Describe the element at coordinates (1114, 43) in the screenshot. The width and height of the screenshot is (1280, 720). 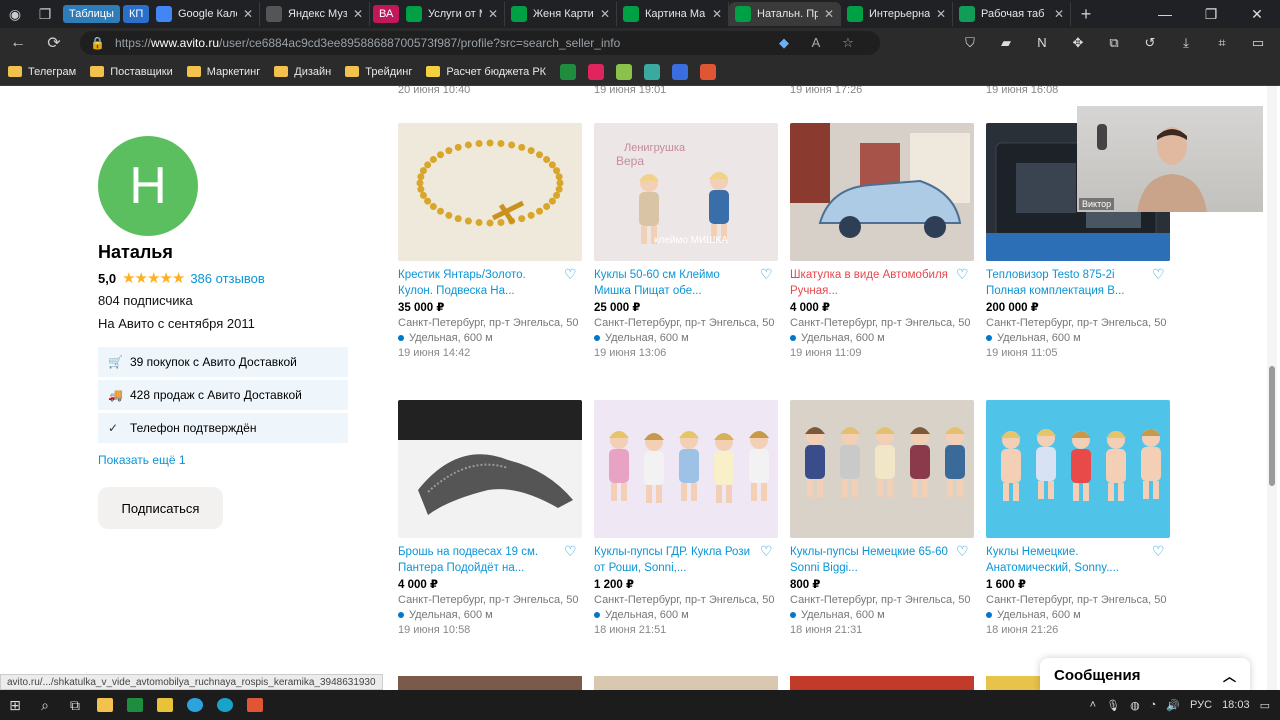
I see `collections-icon: ⧉` at that location.